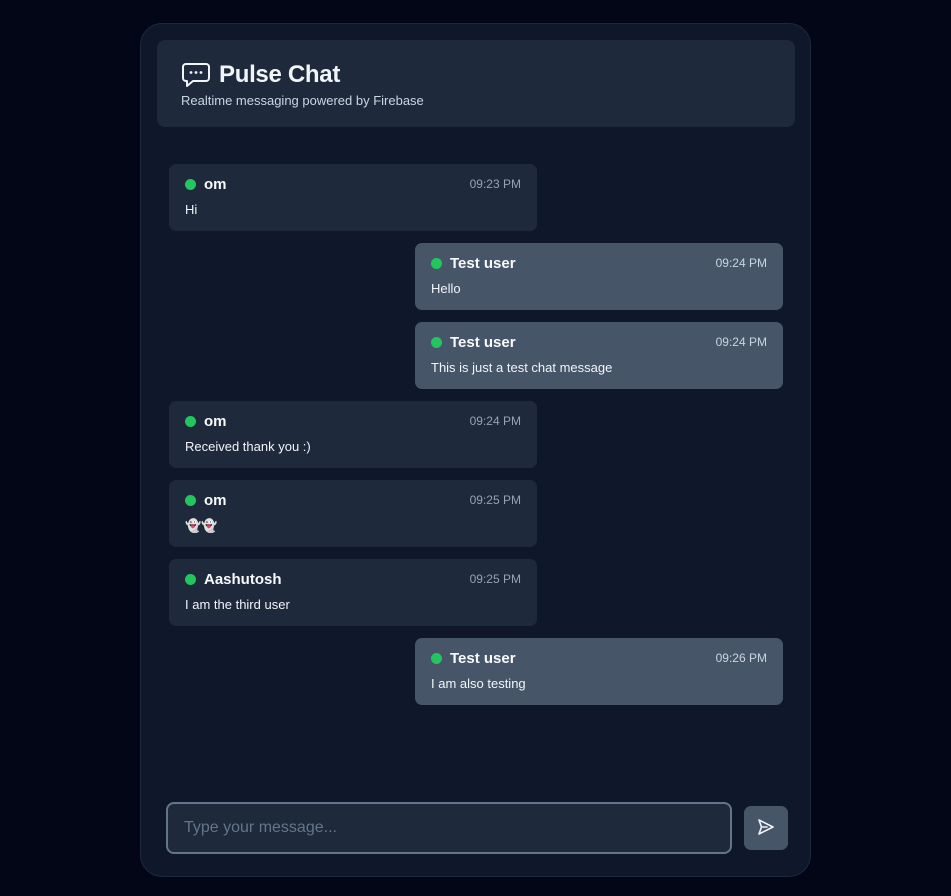 This screenshot has width=951, height=896. I want to click on app-title: Pulse Chat, so click(280, 74).